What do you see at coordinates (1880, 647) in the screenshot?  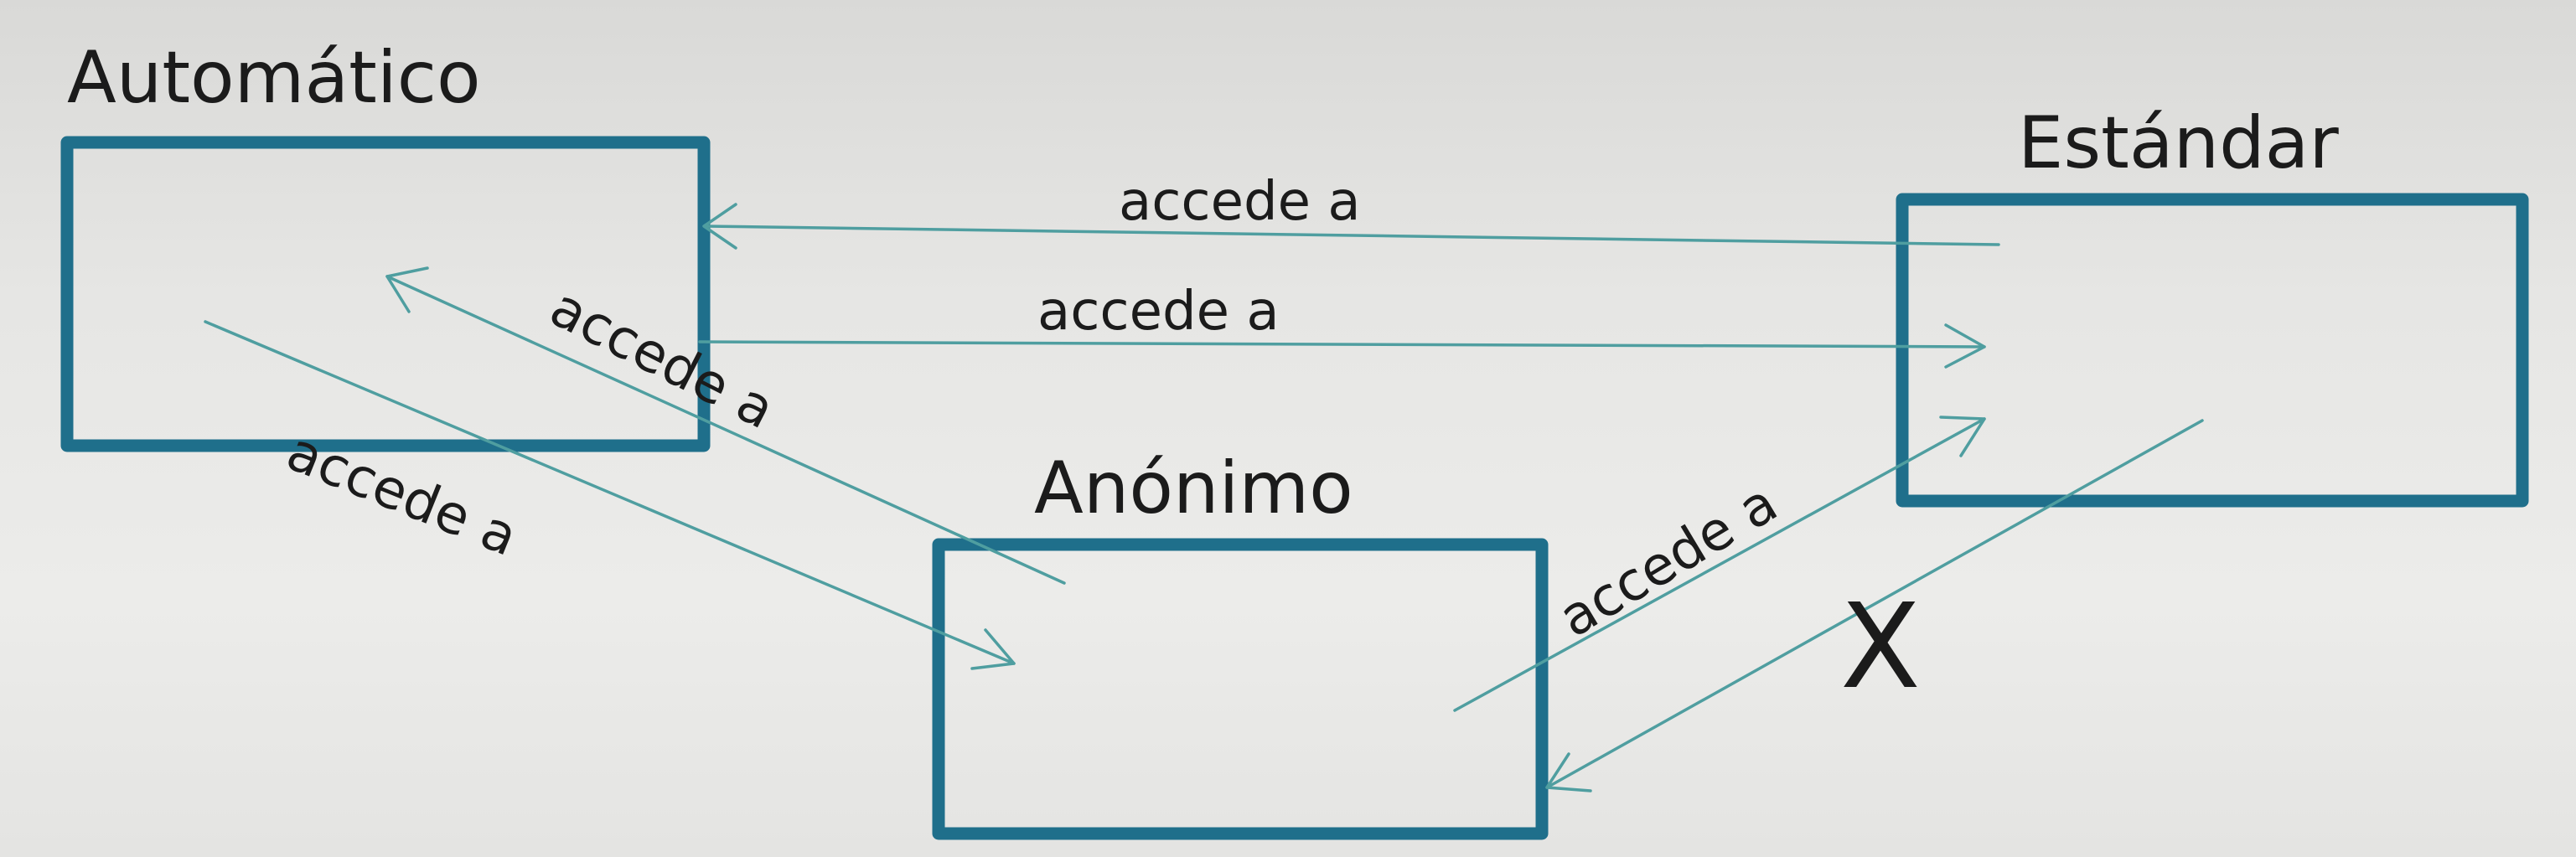 I see `x-marker: X` at bounding box center [1880, 647].